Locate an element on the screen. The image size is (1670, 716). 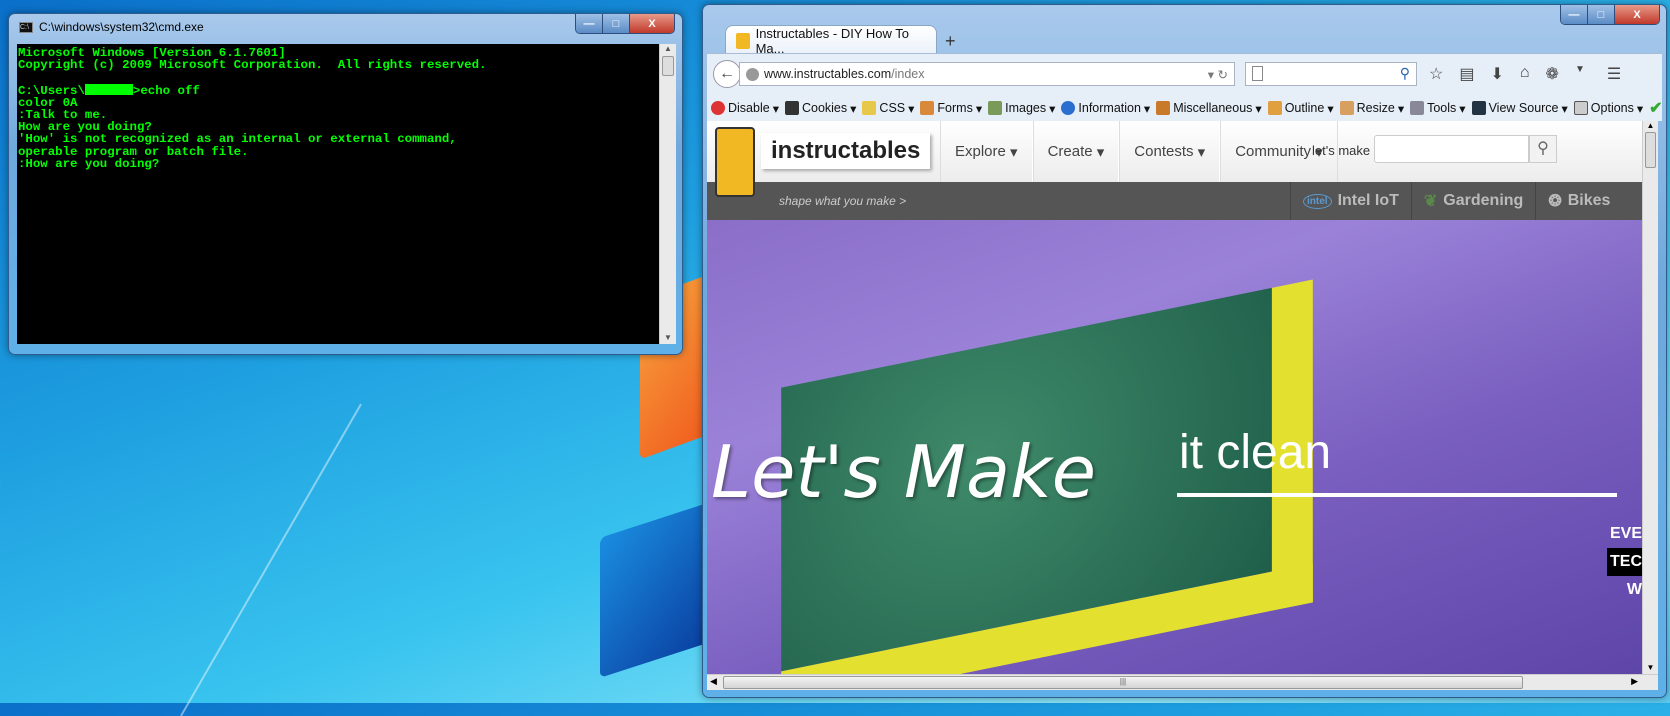
cmd-icon: C:\ is located at coordinates (26, 27).